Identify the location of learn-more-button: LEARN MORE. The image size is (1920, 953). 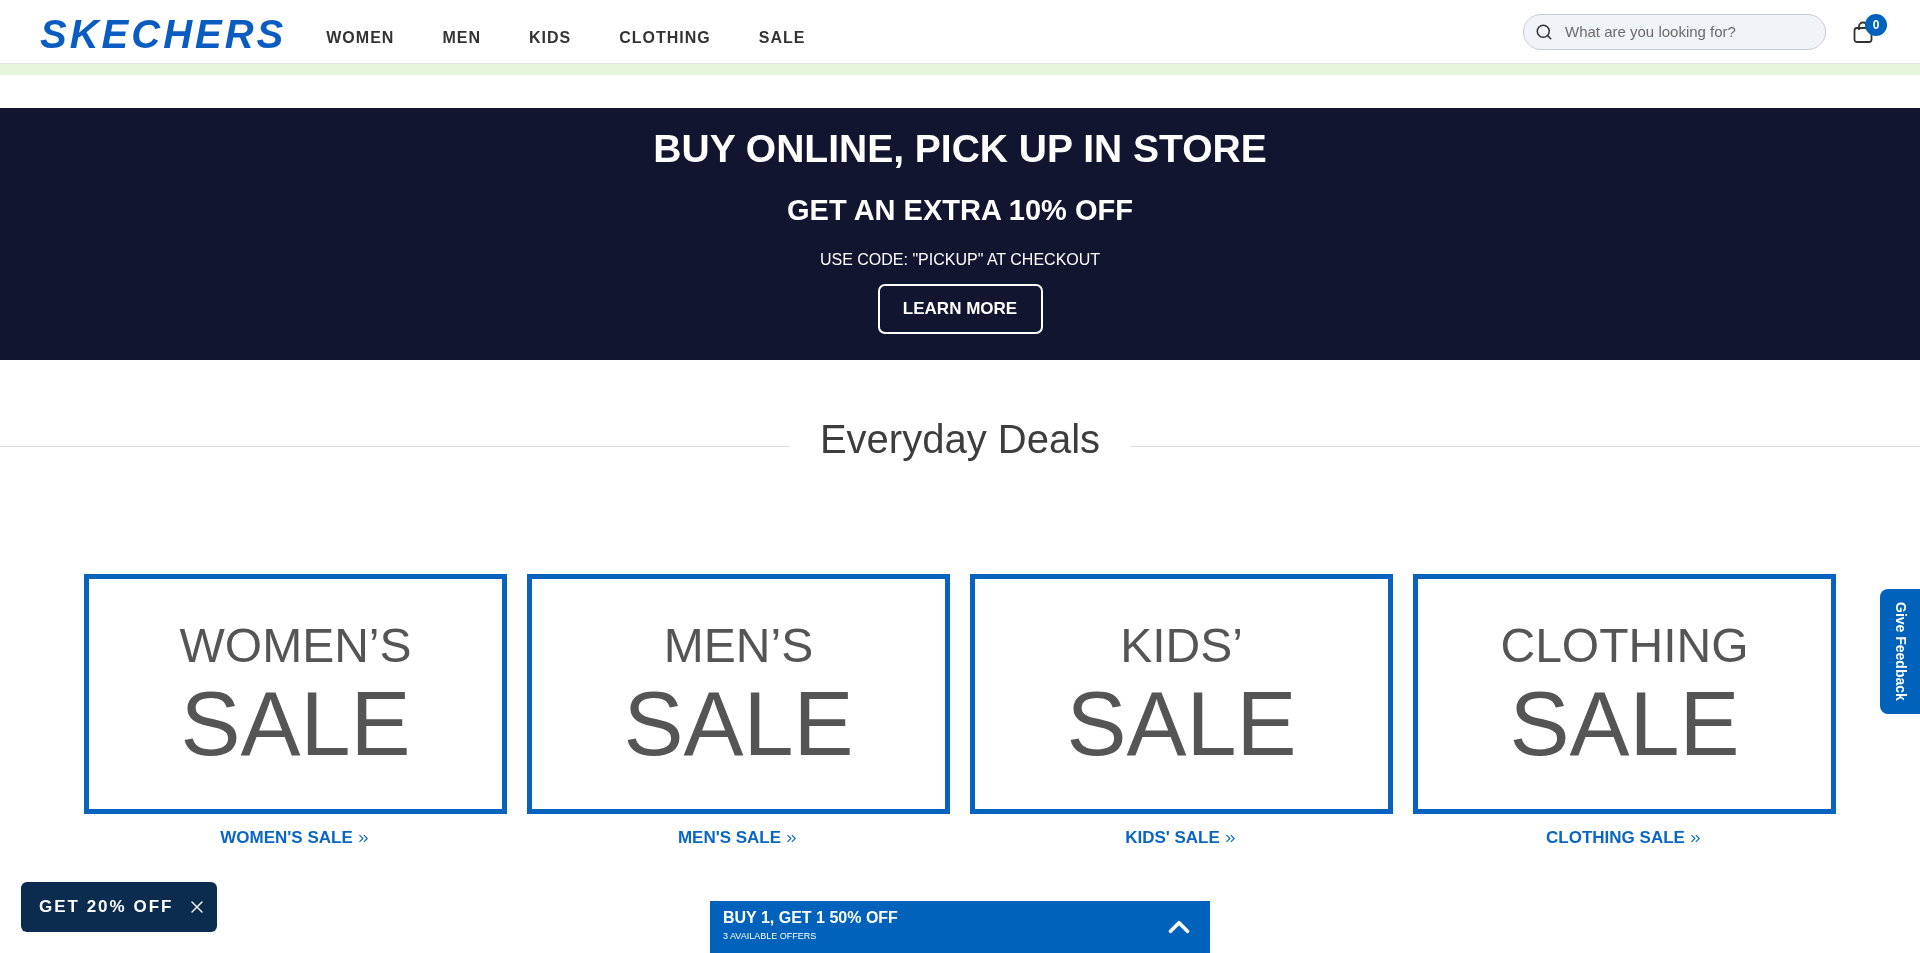
(960, 309).